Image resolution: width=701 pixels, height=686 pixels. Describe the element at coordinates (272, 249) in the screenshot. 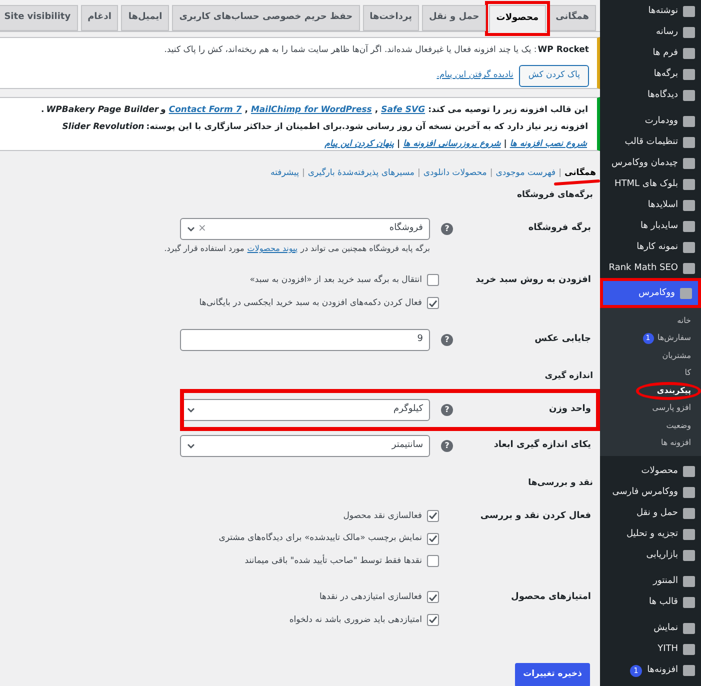

I see `description-link: پیوند محصولات` at that location.